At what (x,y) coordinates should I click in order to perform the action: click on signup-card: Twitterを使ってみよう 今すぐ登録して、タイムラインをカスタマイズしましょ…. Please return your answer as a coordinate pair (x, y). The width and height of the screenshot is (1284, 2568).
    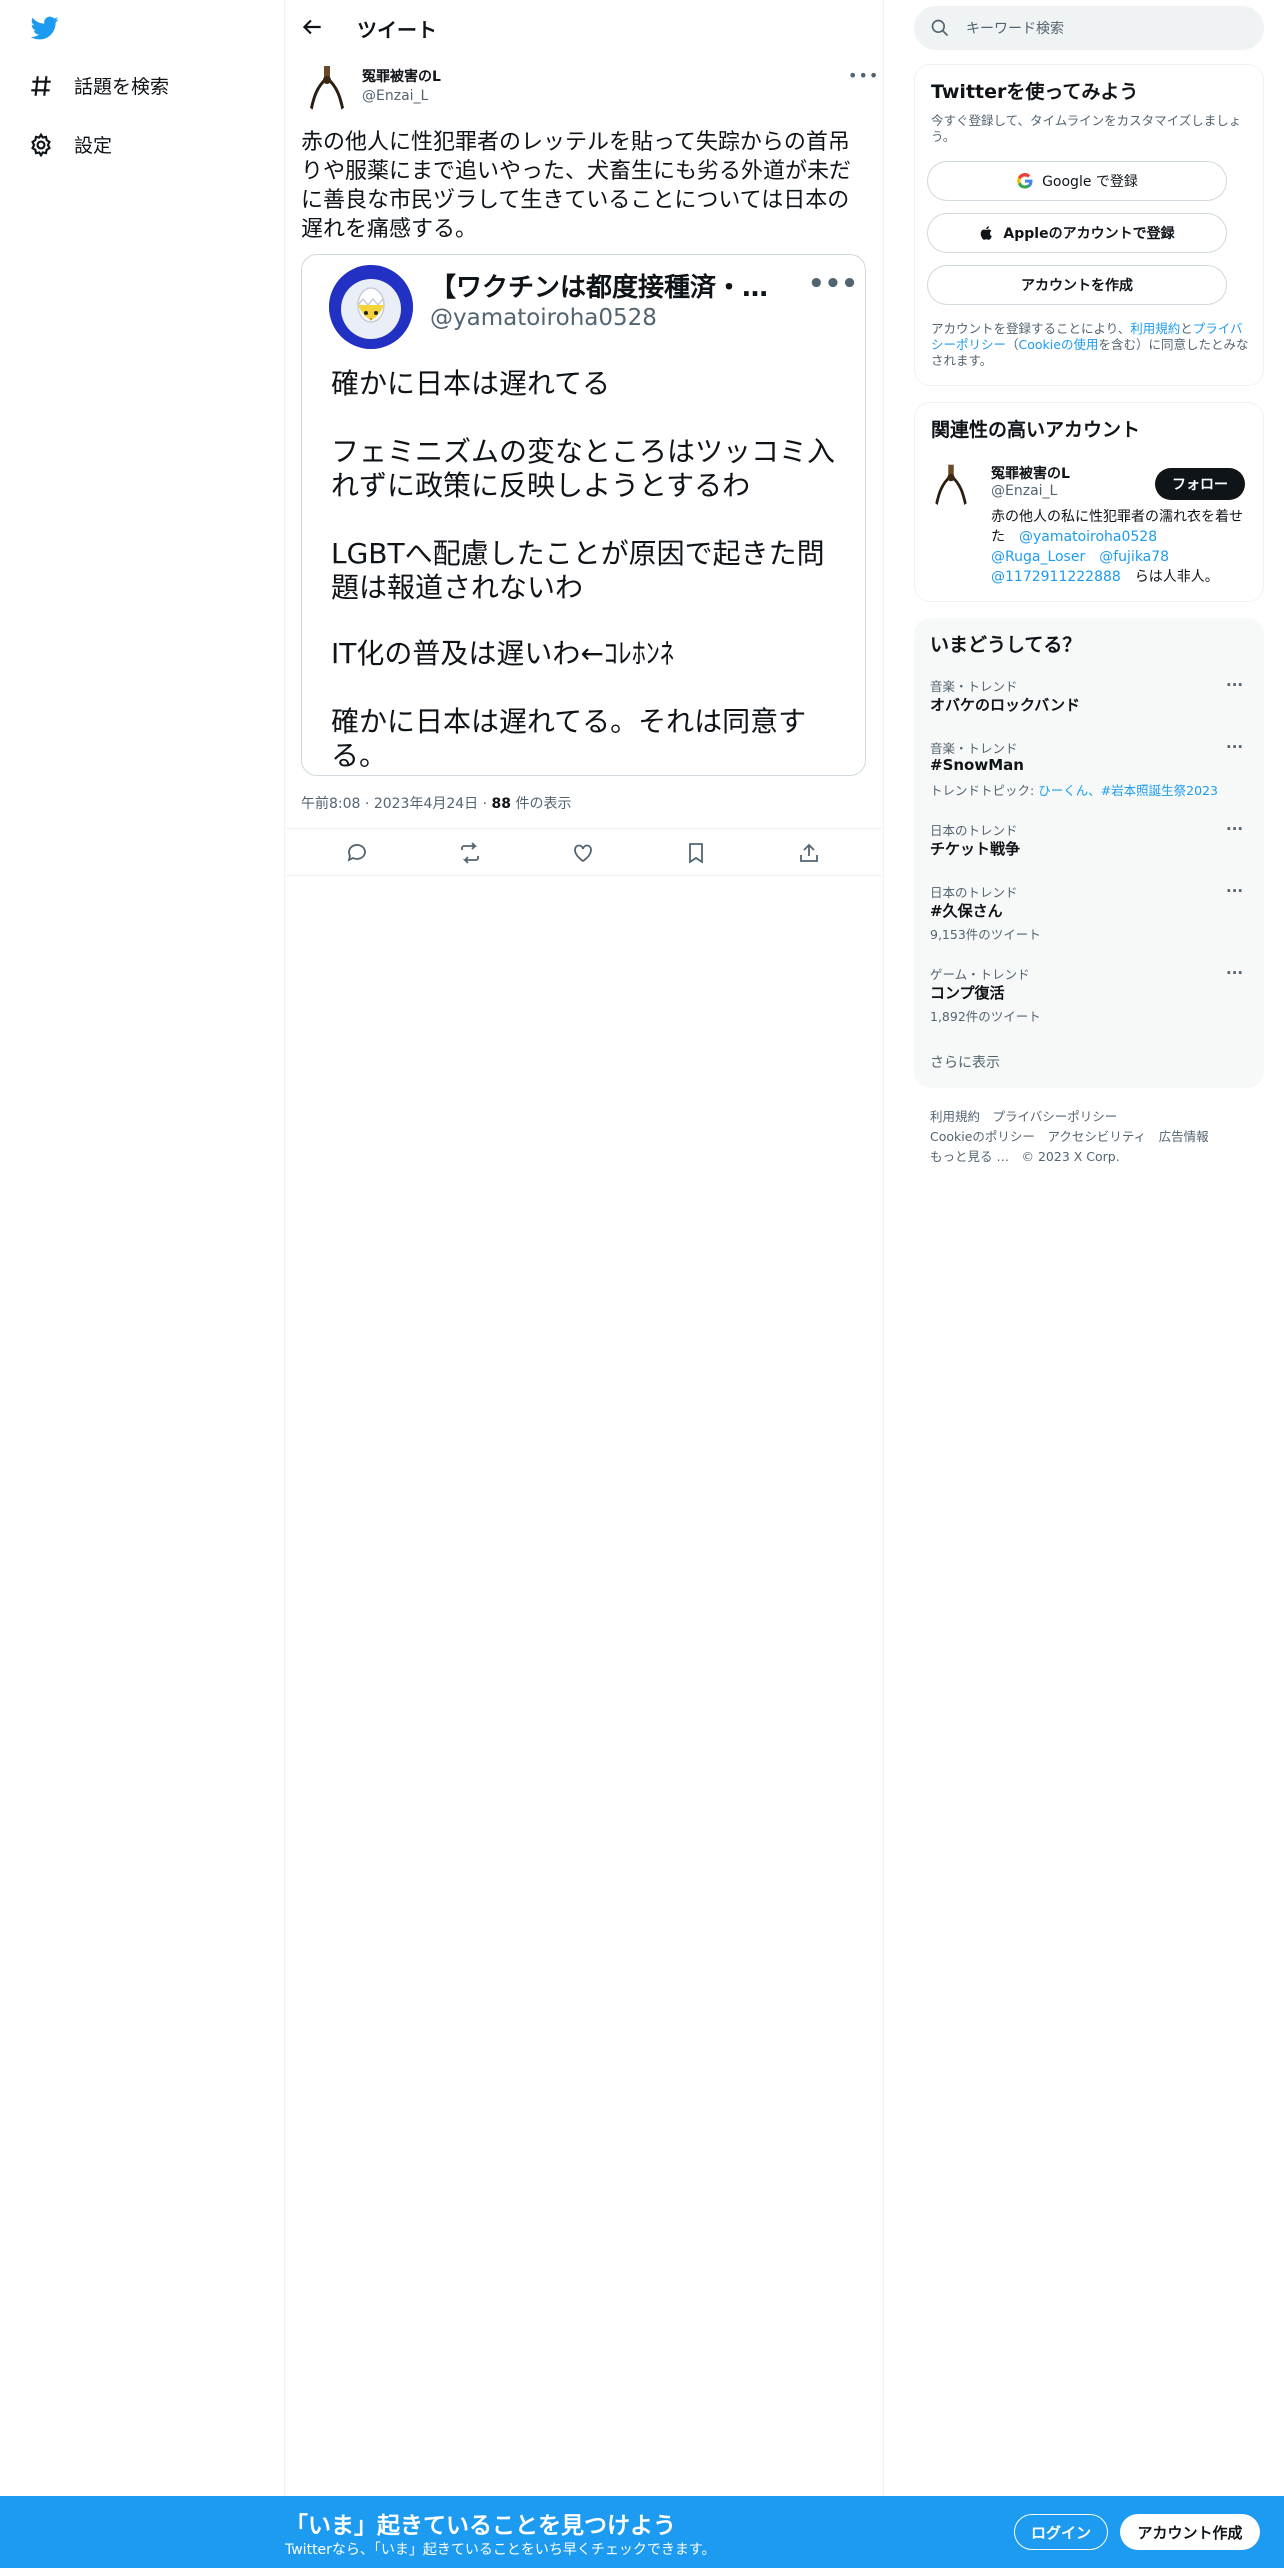
    Looking at the image, I should click on (1089, 225).